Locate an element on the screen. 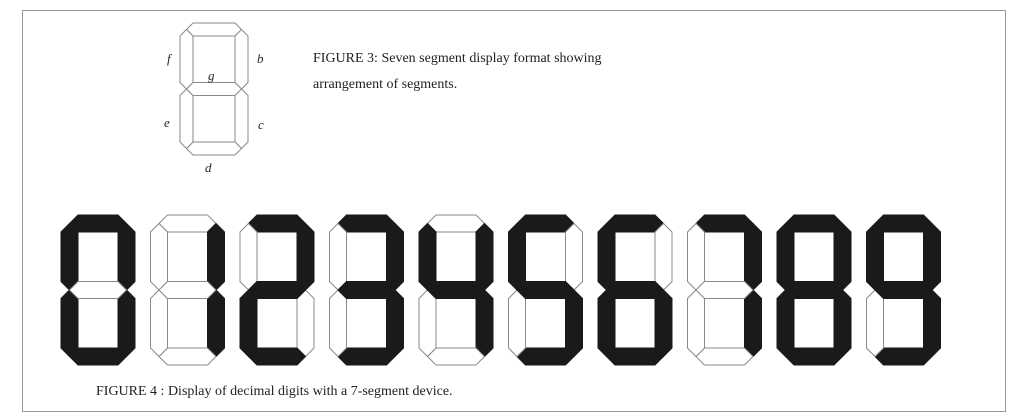  digit-6-segment-d is located at coordinates (635, 356).